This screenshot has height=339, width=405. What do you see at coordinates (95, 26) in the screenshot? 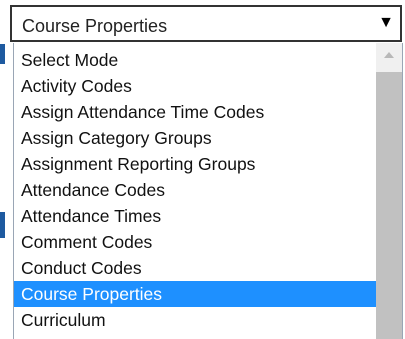
I see `mode-select-value: Course Properties` at bounding box center [95, 26].